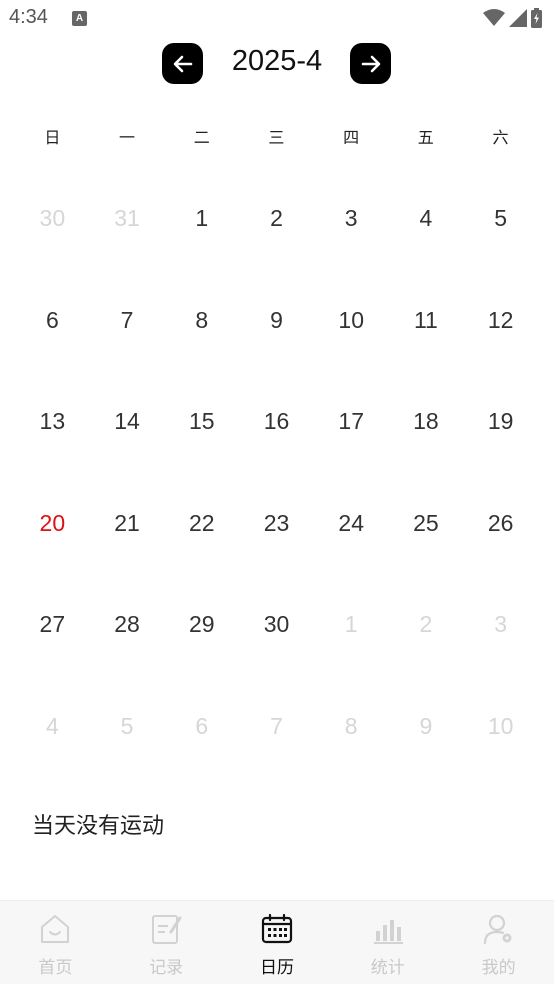 The image size is (554, 984). What do you see at coordinates (351, 625) in the screenshot?
I see `calendar-day-other-month: 1` at bounding box center [351, 625].